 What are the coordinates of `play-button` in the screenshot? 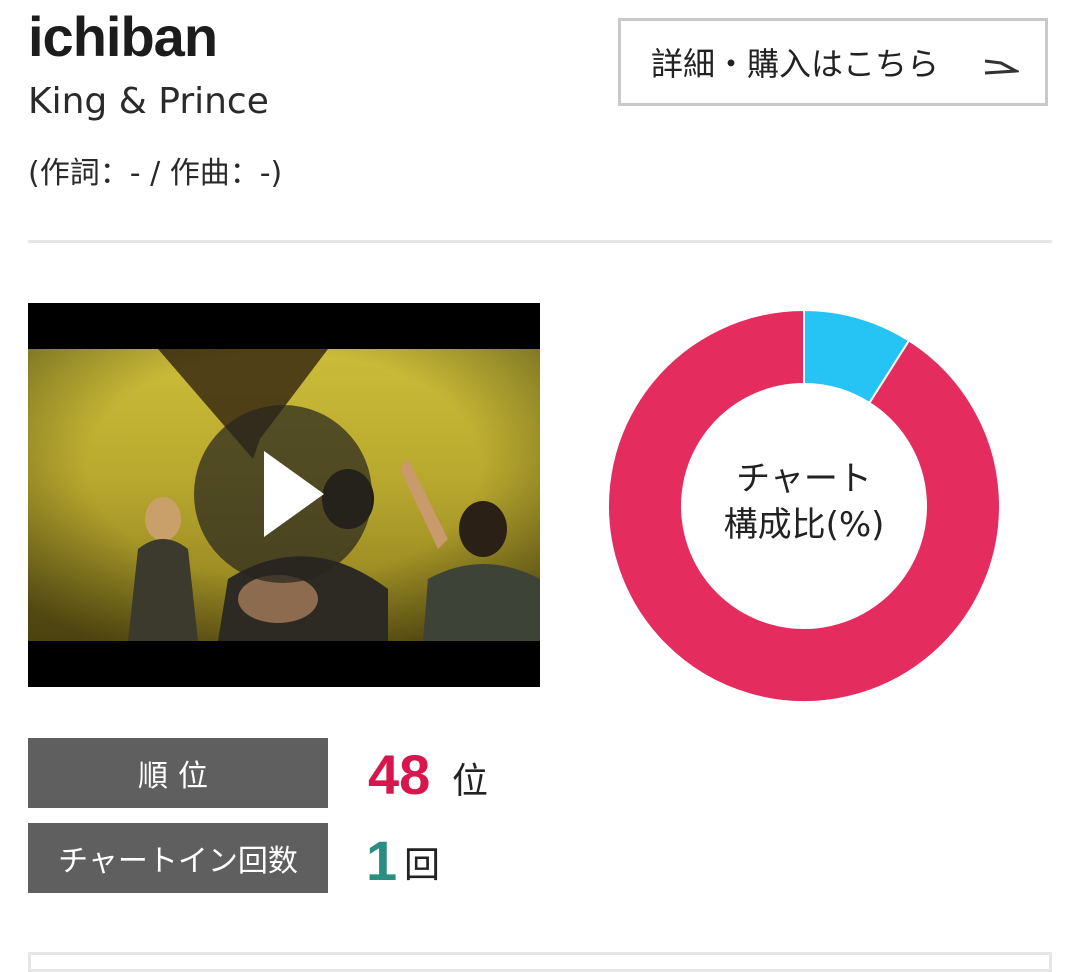 It's located at (283, 494).